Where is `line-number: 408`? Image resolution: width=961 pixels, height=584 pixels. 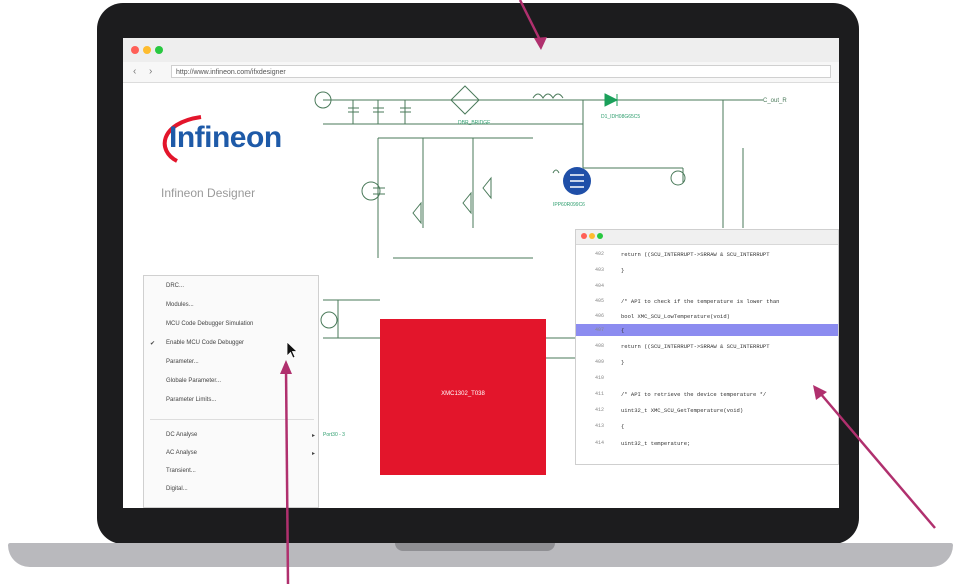 line-number: 408 is located at coordinates (600, 346).